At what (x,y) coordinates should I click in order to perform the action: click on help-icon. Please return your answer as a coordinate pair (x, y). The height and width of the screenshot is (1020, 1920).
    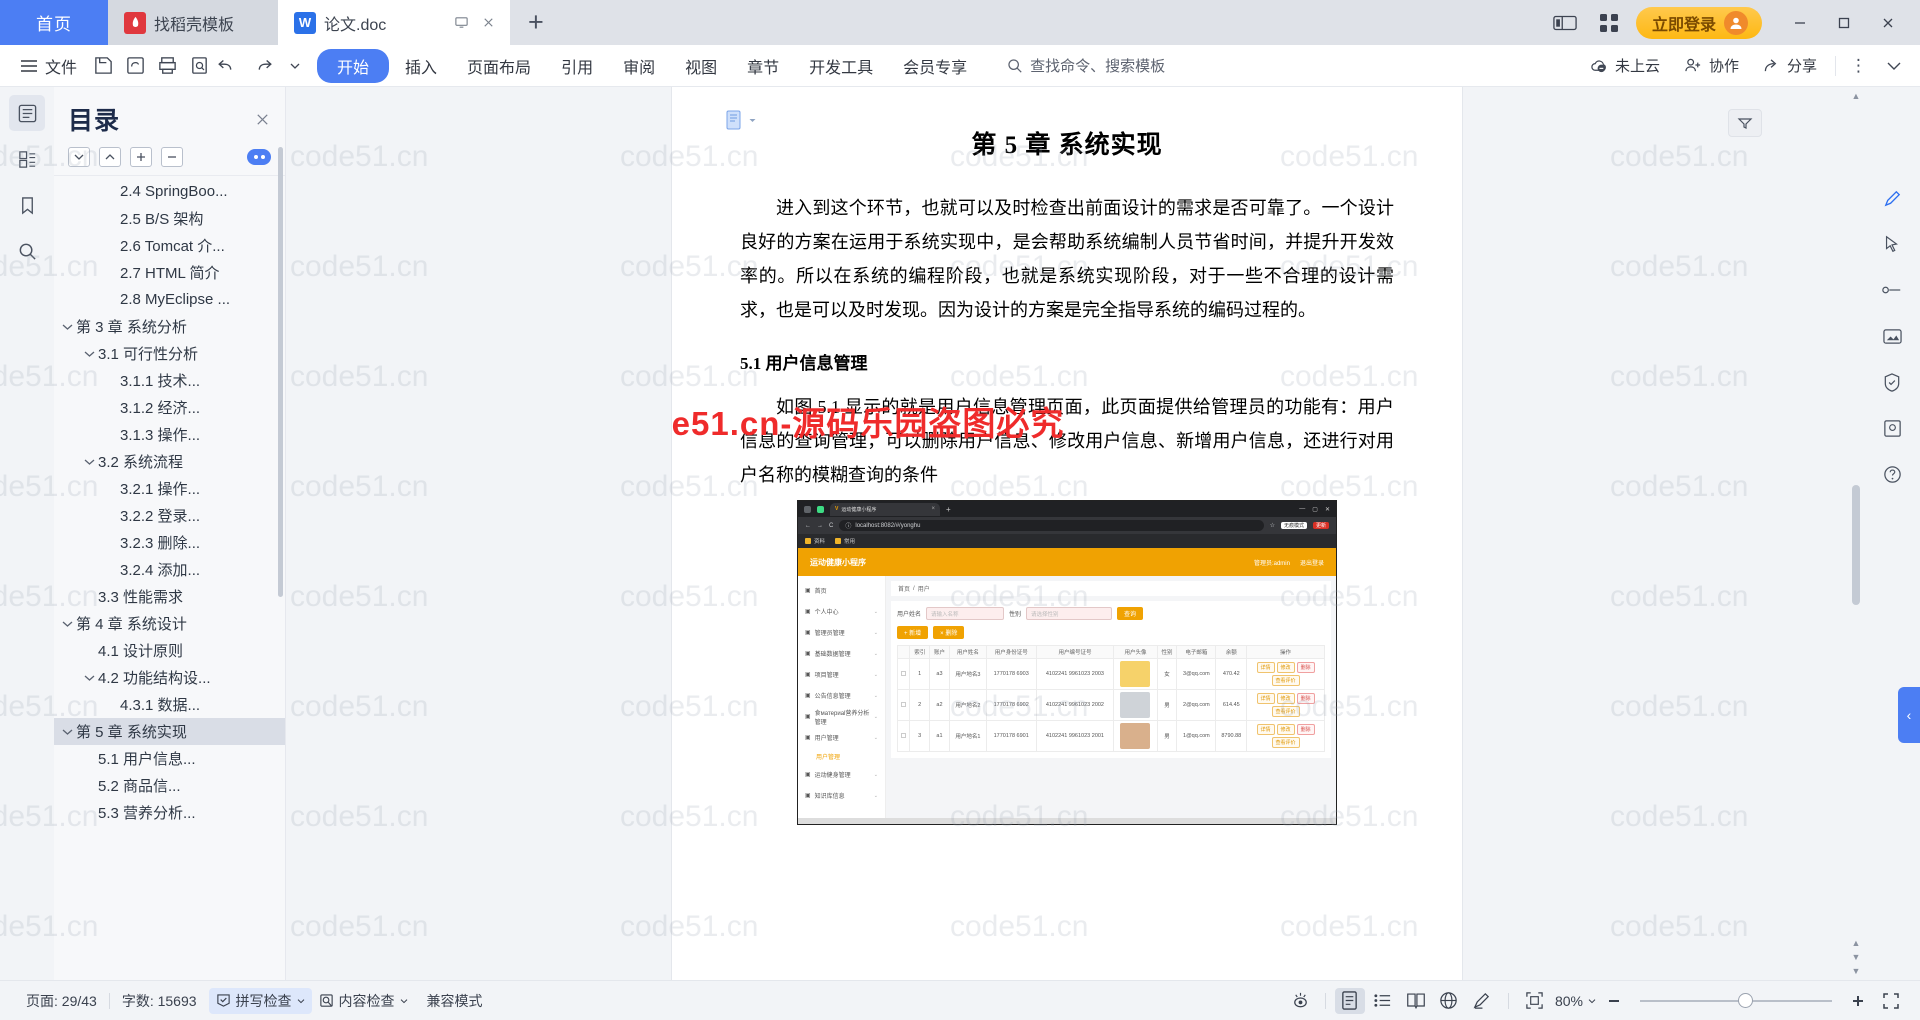
    Looking at the image, I should click on (1892, 474).